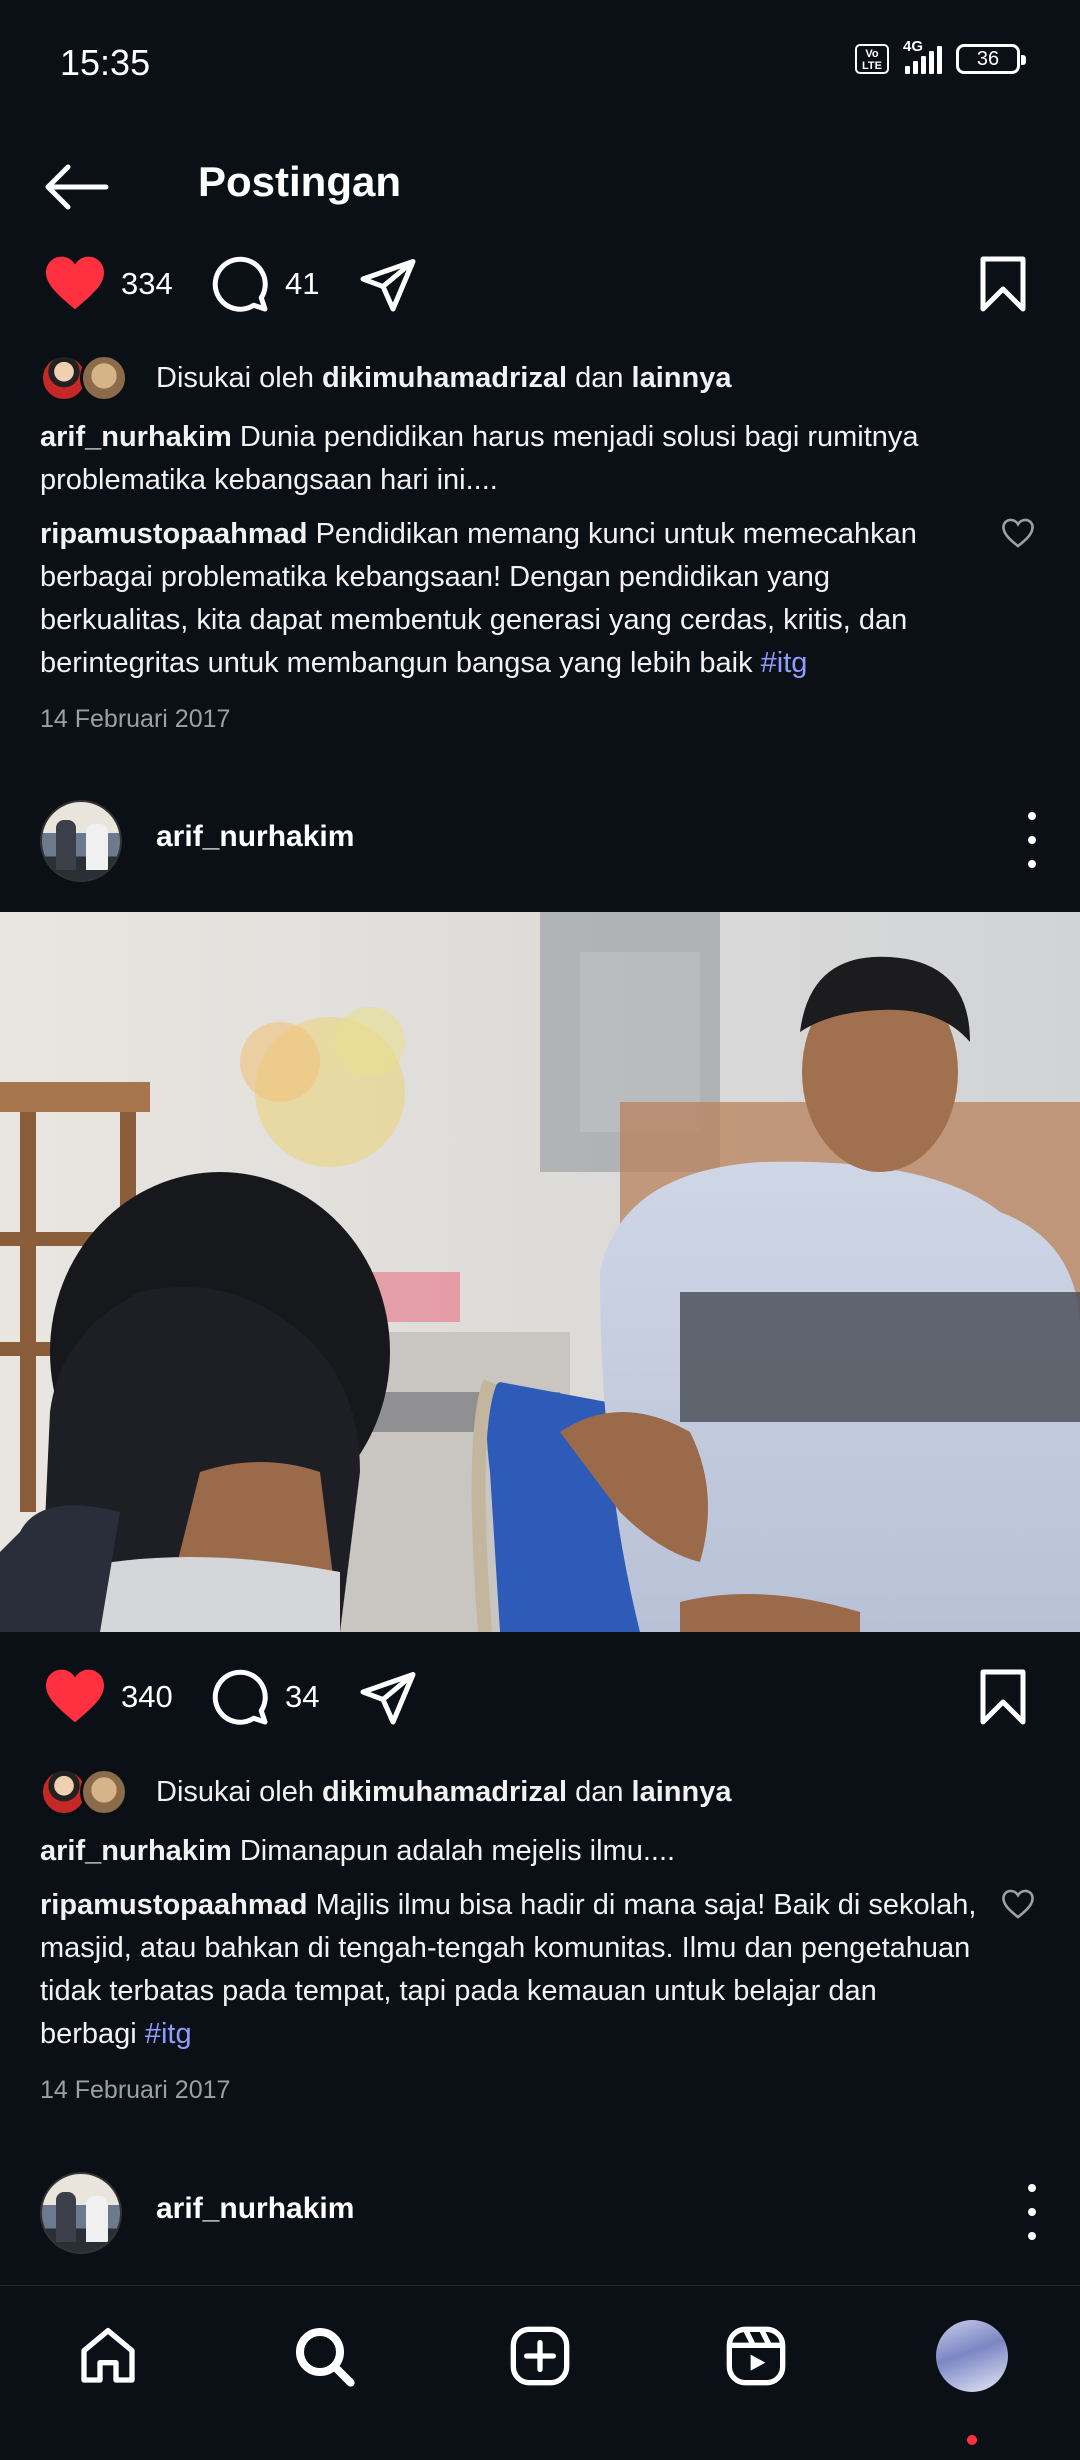 This screenshot has width=1080, height=2460. Describe the element at coordinates (872, 59) in the screenshot. I see `volte-icon: Vo LTE` at that location.